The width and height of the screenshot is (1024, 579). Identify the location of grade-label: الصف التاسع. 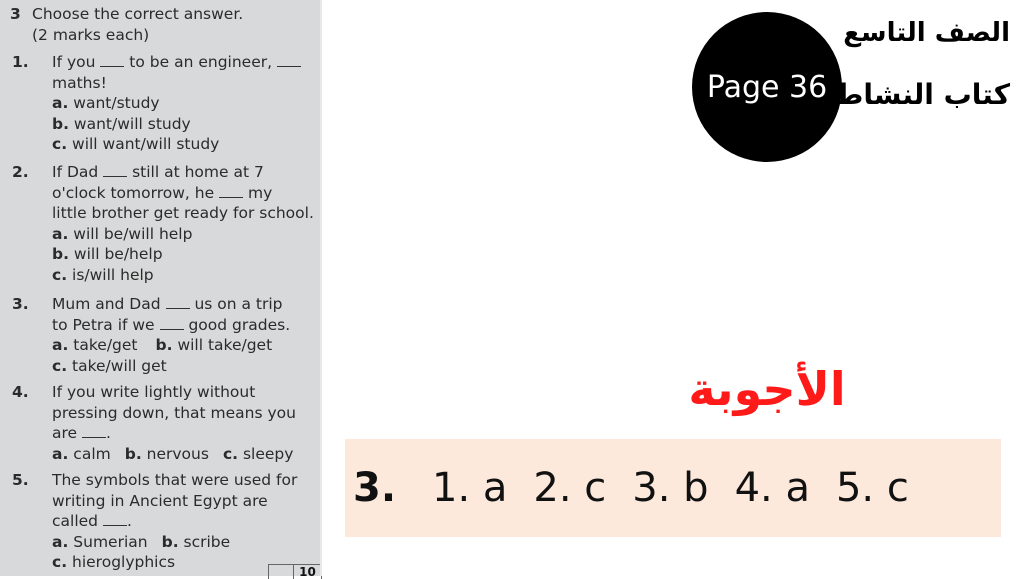
(926, 33).